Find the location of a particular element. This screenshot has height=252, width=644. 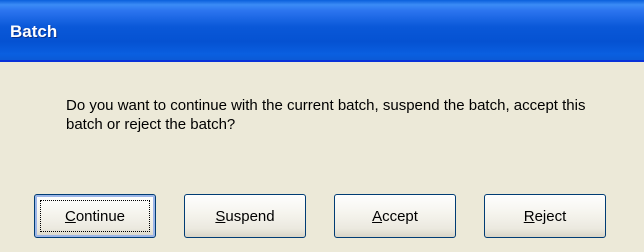

accept-label-rest: ccept is located at coordinates (400, 216).